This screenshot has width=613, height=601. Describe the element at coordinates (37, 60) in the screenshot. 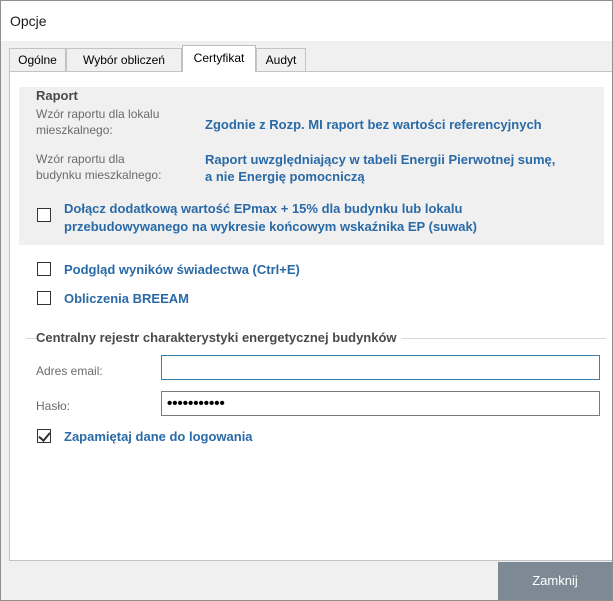

I see `tab-ogolne: Ogólne` at that location.